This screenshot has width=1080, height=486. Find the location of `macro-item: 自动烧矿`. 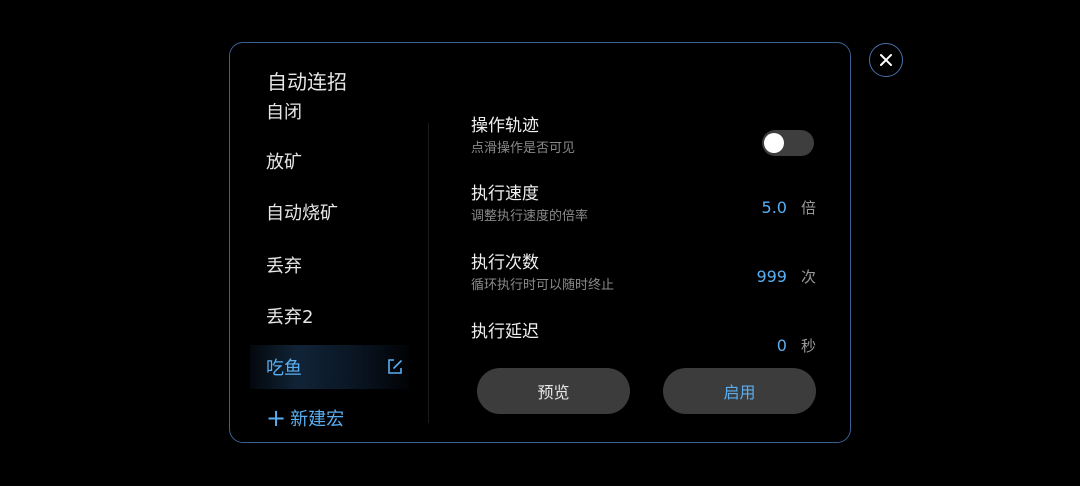

macro-item: 自动烧矿 is located at coordinates (330, 212).